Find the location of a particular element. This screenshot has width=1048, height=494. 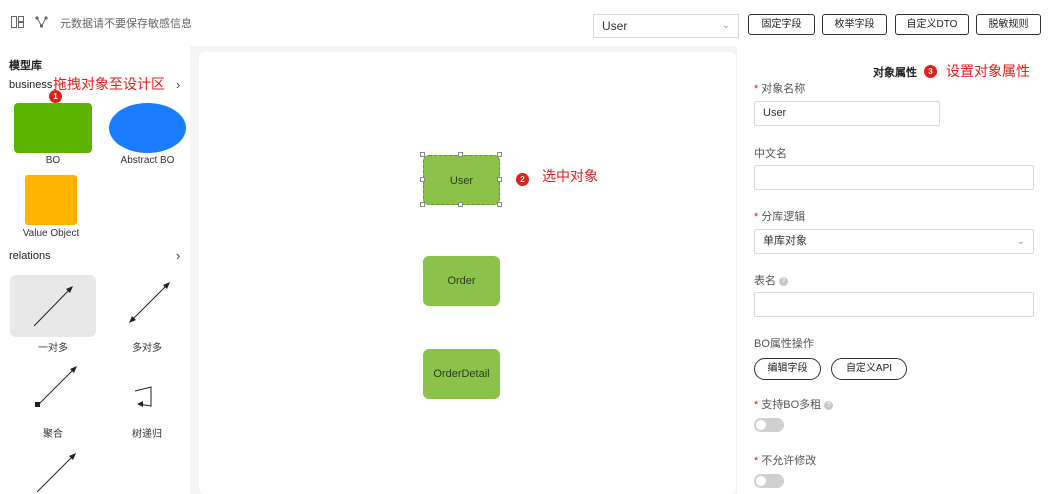

relation-label-one-to-many: 一对多 is located at coordinates (53, 348).